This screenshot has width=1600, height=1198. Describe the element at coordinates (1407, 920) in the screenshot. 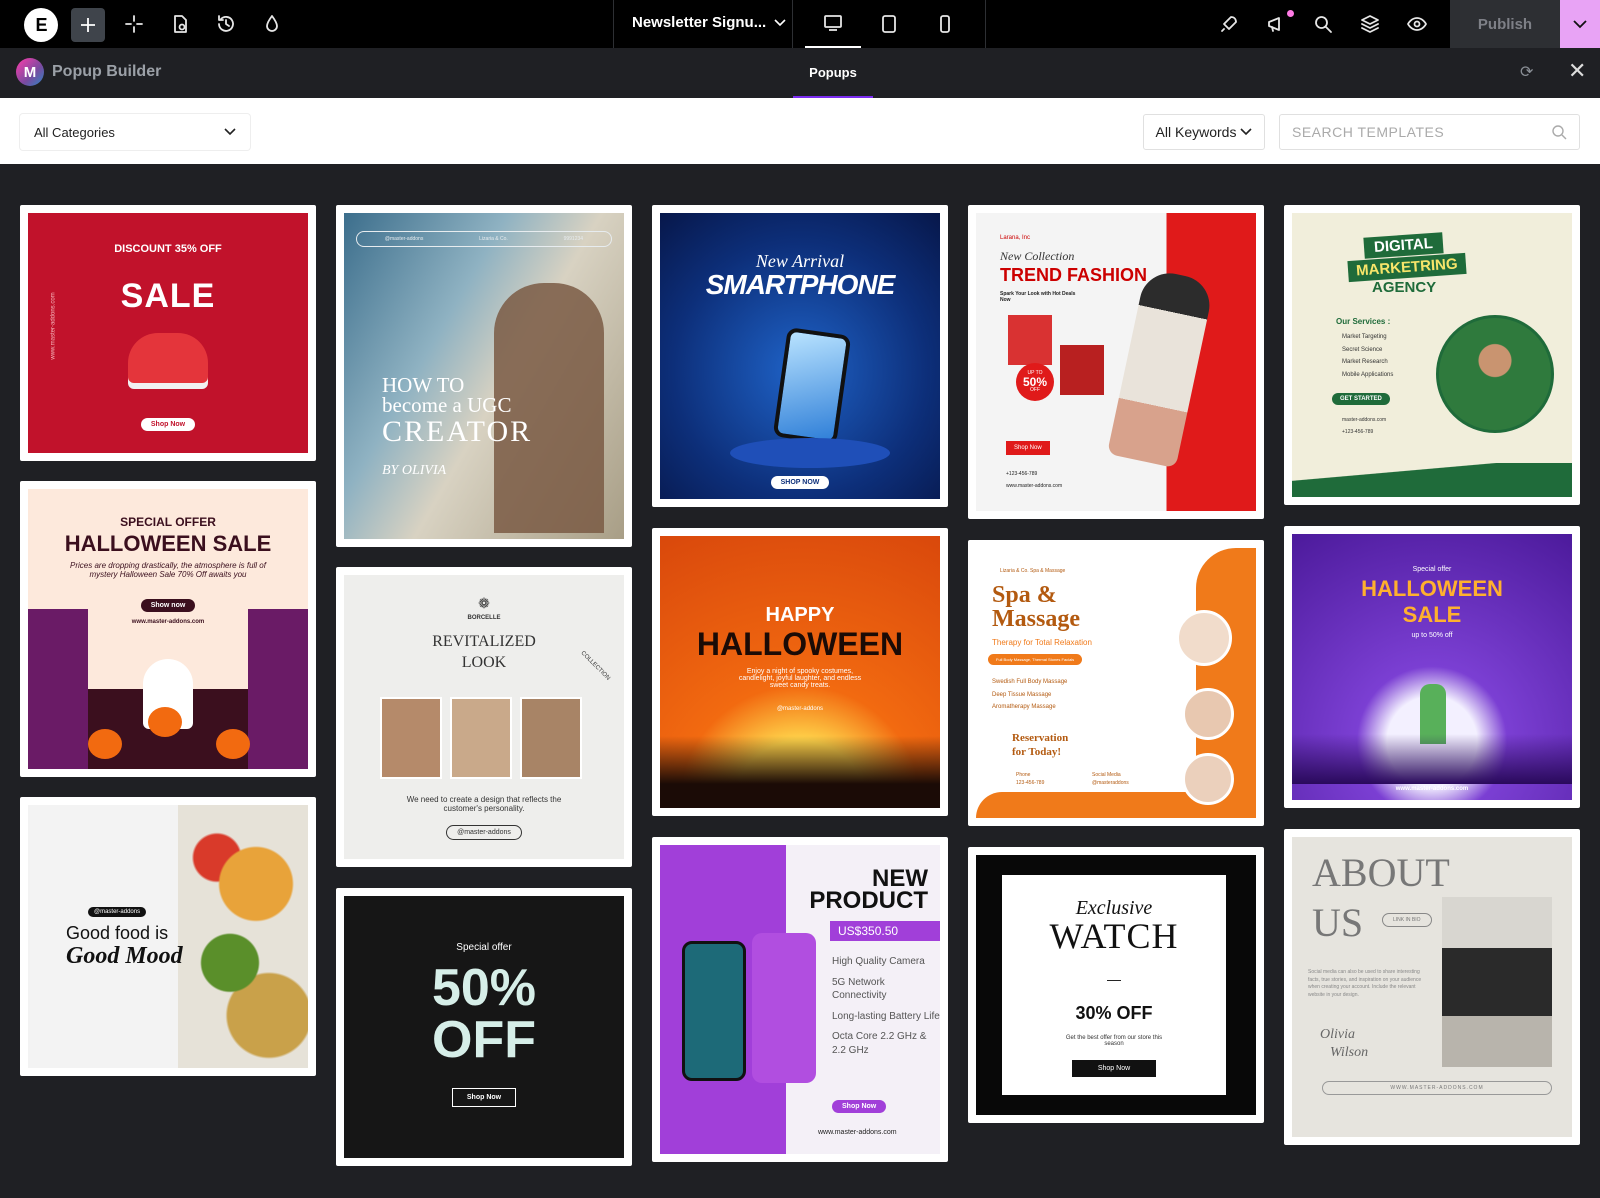

I see `link-pill: LINK IN BIO` at that location.